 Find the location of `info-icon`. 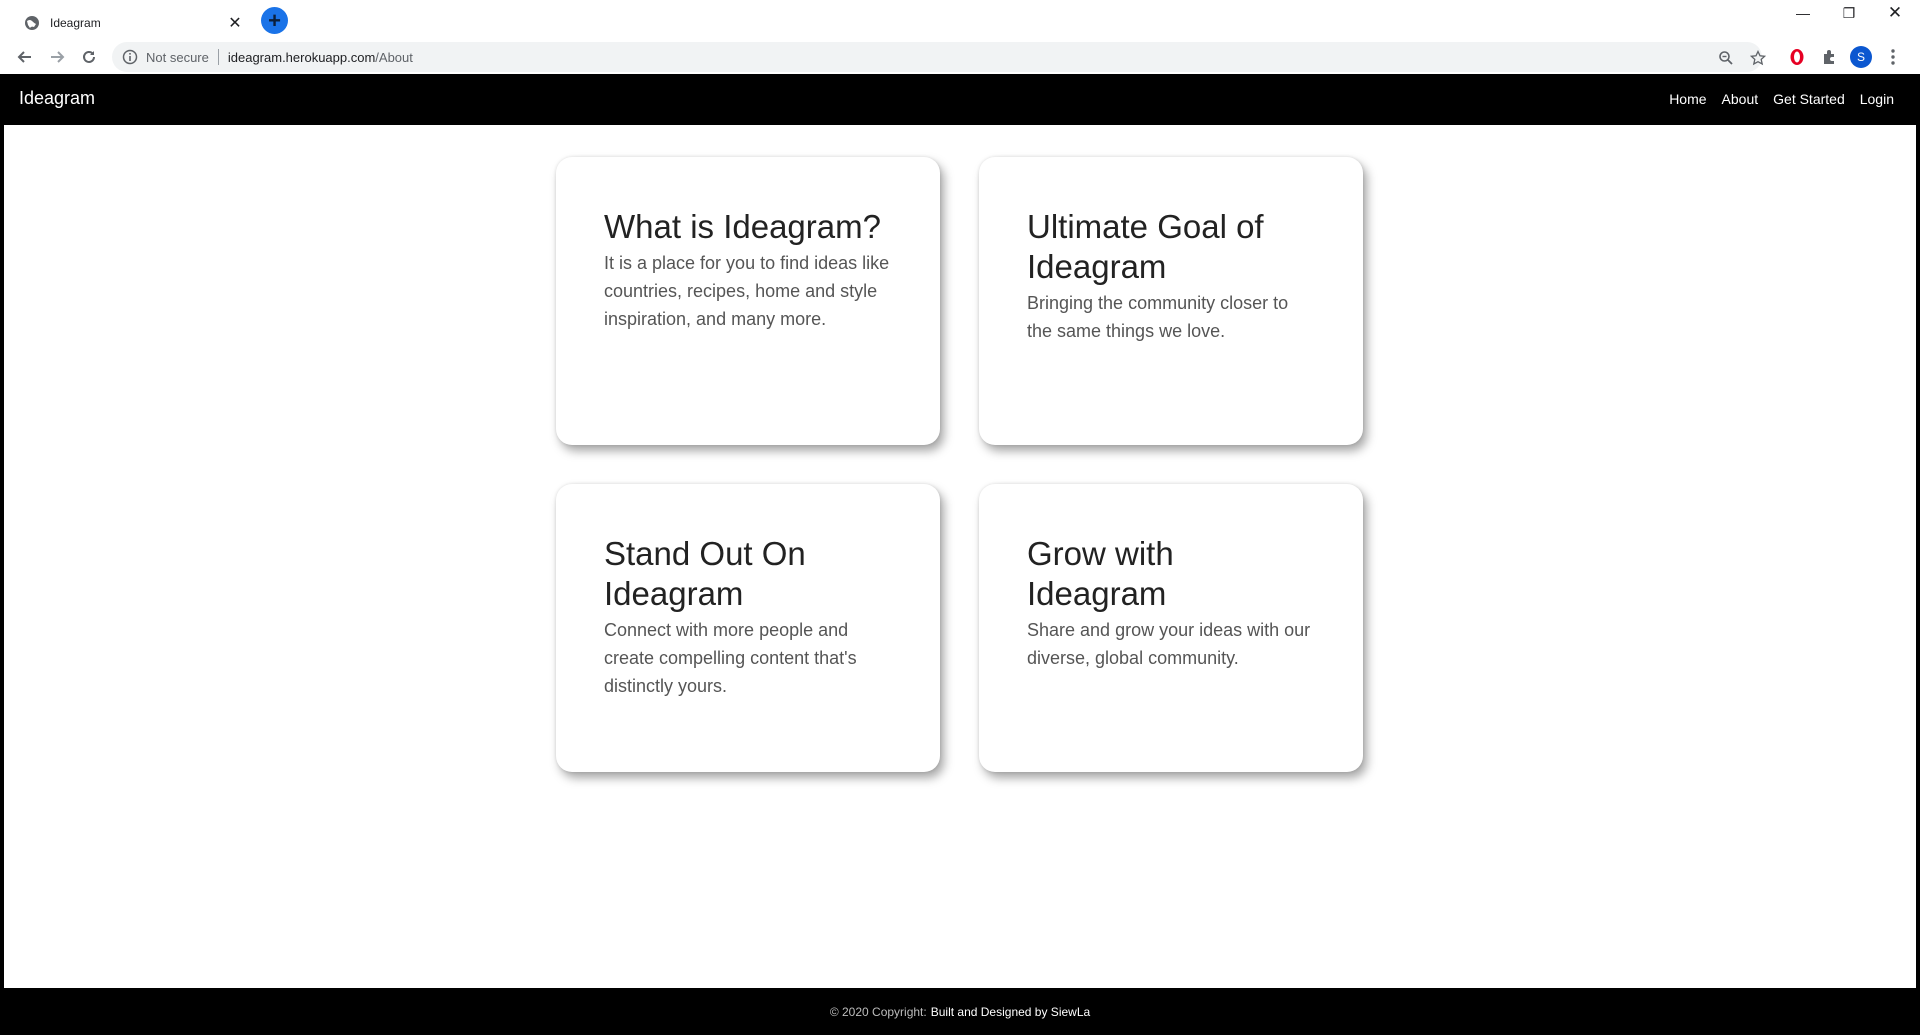

info-icon is located at coordinates (130, 57).